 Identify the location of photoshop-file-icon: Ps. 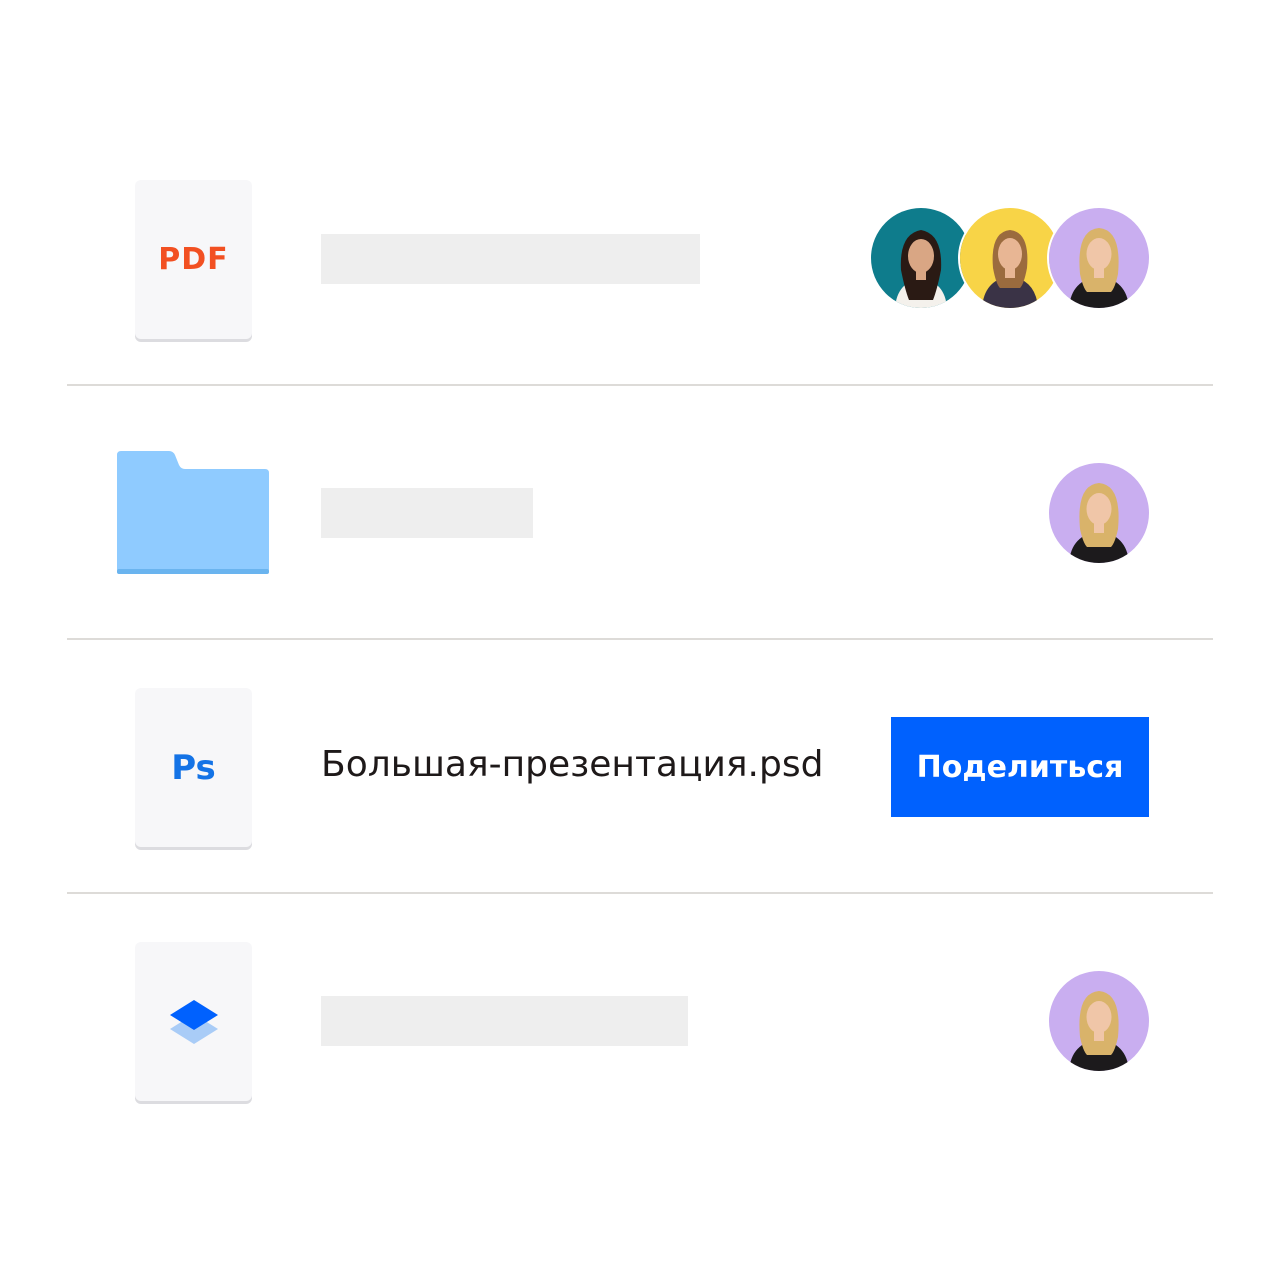
(193, 767).